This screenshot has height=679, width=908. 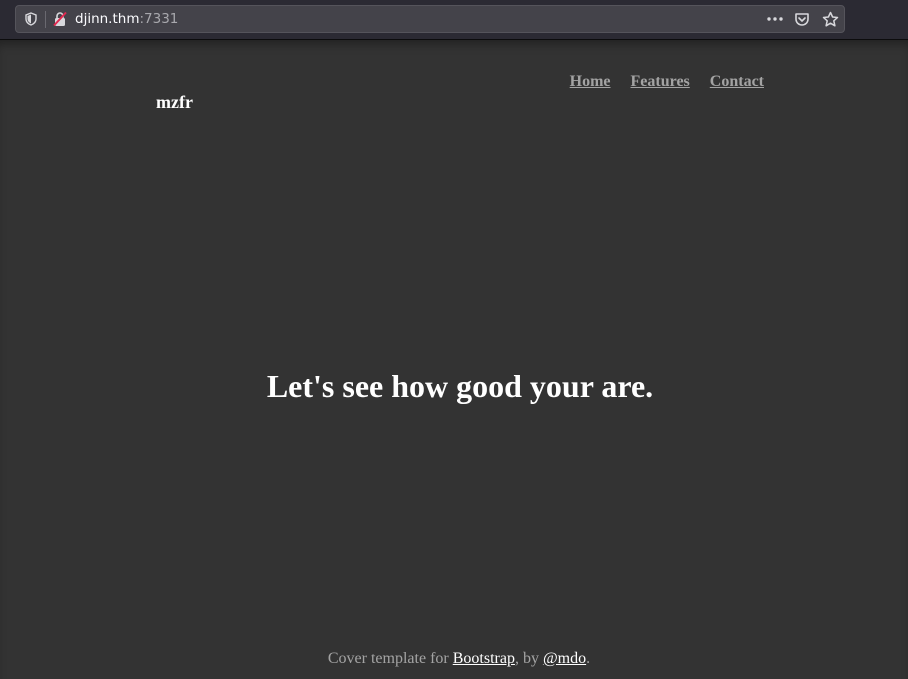 I want to click on star-icon, so click(x=830, y=19).